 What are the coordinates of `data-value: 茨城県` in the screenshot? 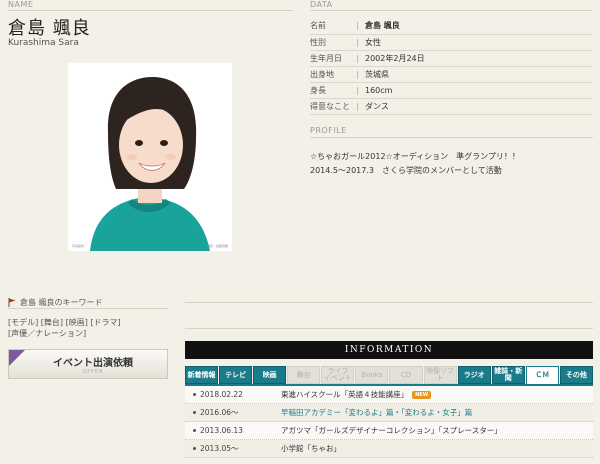 It's located at (479, 74).